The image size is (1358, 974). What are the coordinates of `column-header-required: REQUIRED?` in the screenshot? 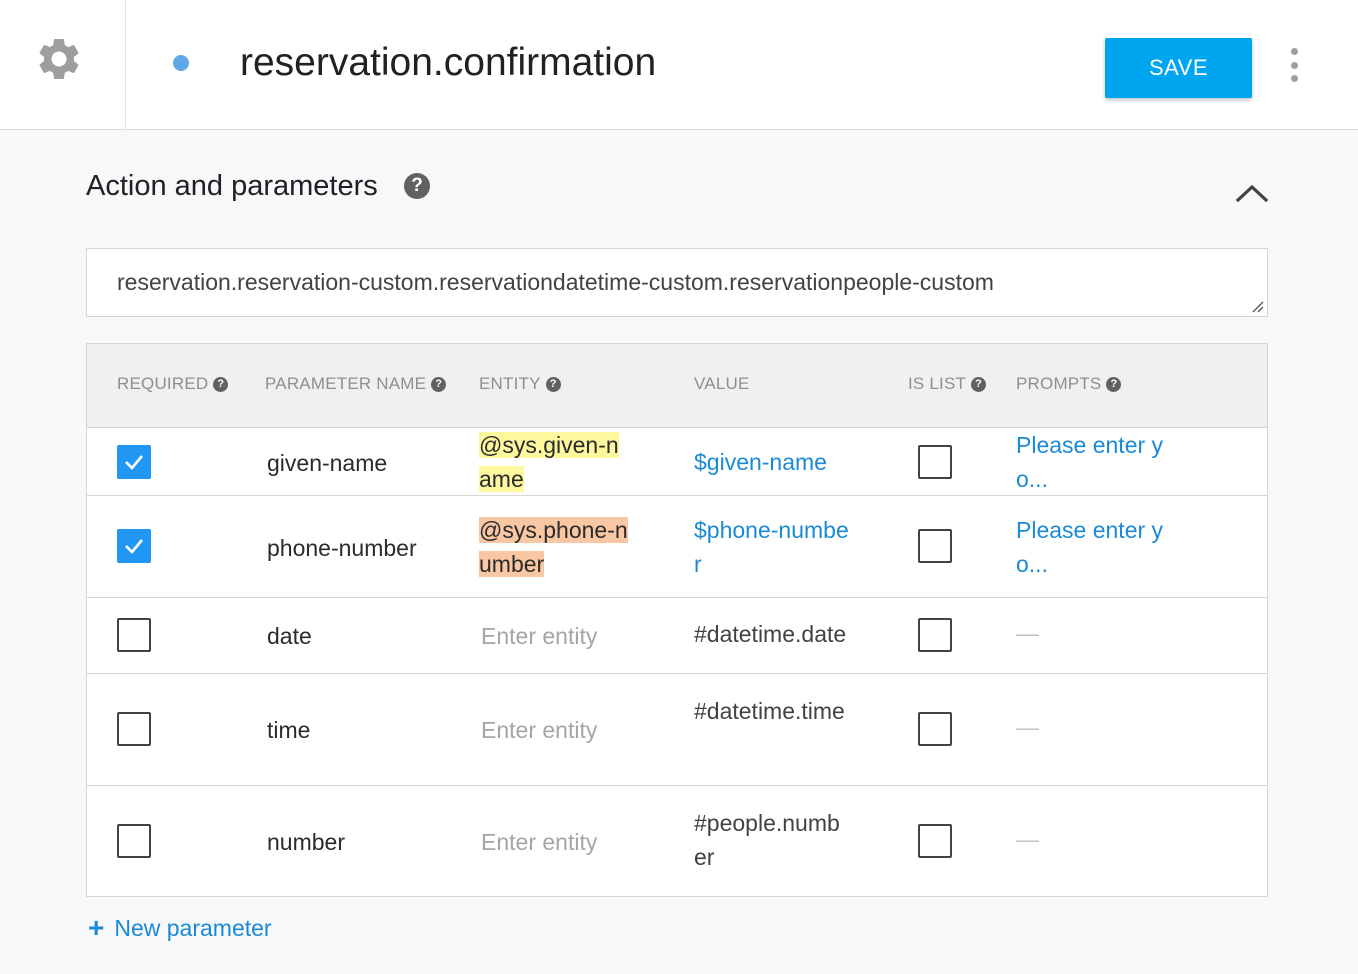 It's located at (173, 384).